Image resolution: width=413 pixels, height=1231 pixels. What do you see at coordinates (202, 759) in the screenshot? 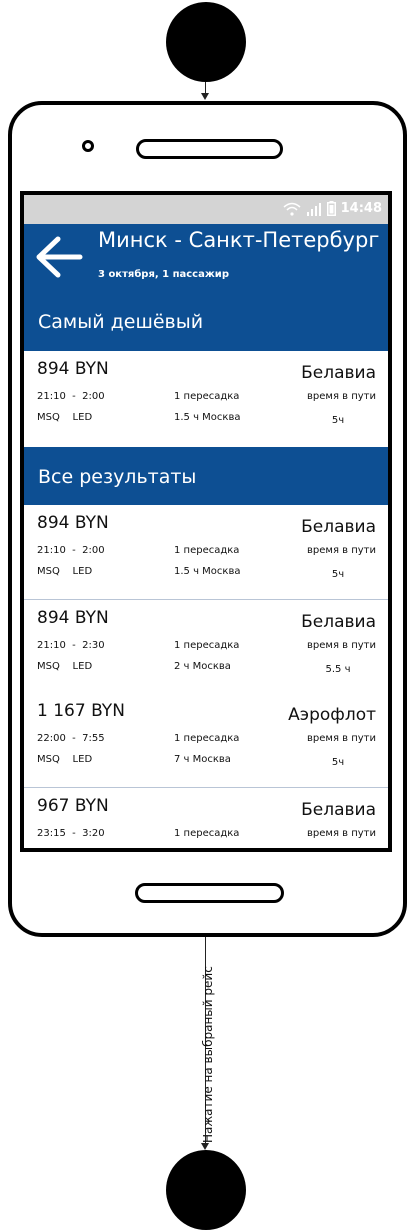
I see `flight-layover: 7 ч Москва` at bounding box center [202, 759].